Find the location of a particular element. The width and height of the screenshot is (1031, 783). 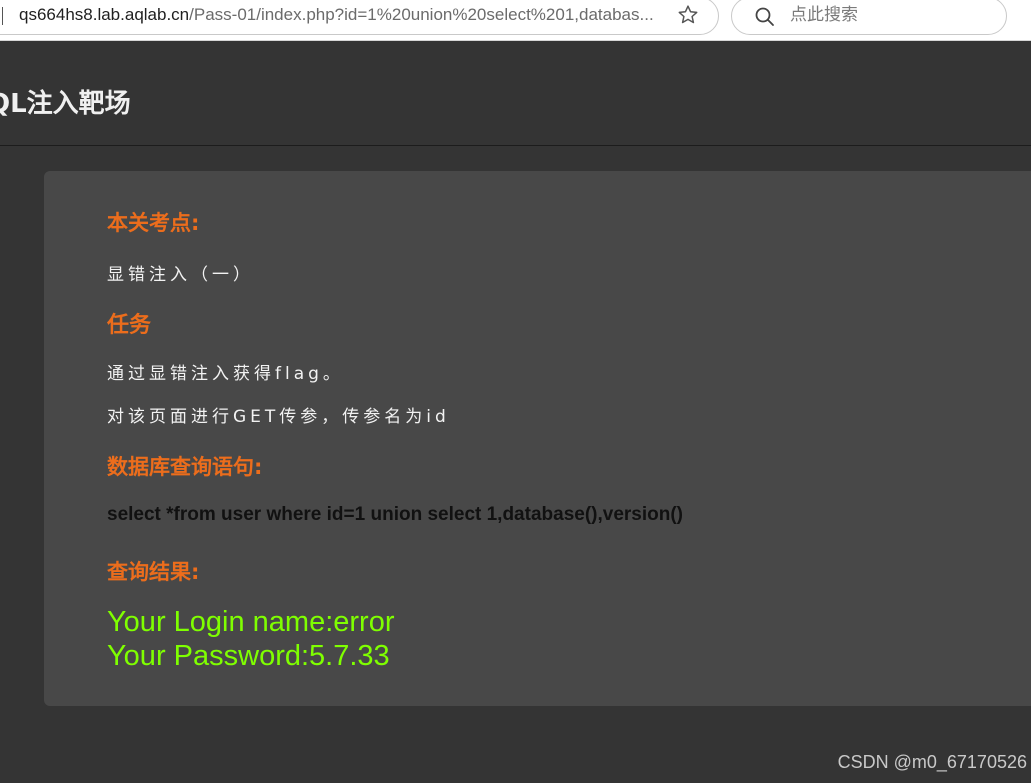

search-input is located at coordinates (890, 15).